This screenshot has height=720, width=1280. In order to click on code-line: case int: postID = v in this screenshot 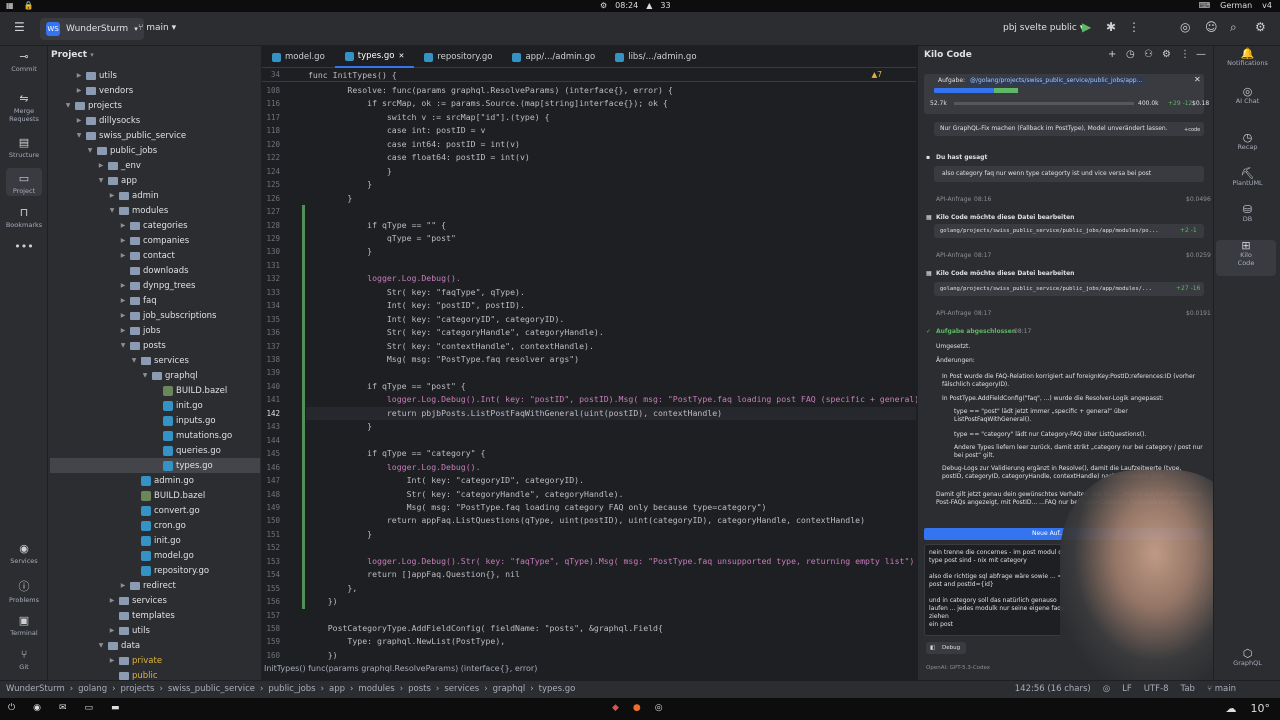, I will do `click(397, 130)`.